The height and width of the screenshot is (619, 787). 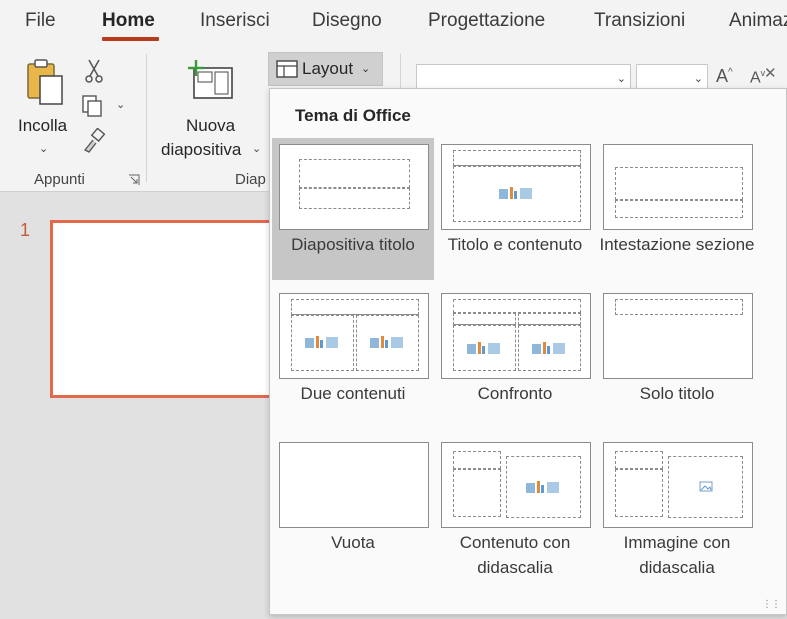 I want to click on new-slide-label-2: diapositiva, so click(x=201, y=149).